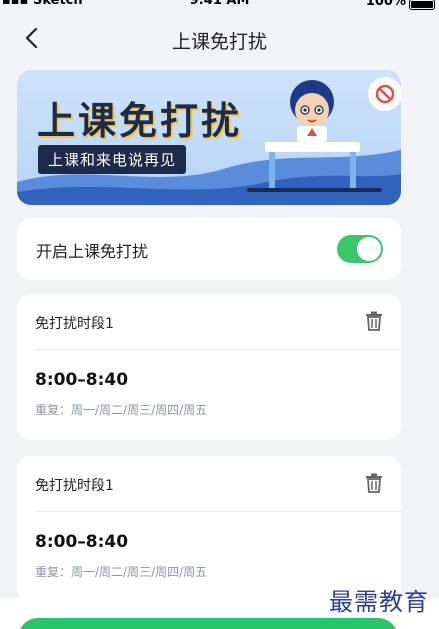 This screenshot has width=439, height=629. I want to click on nav-bar: 上课免打扰, so click(219, 39).